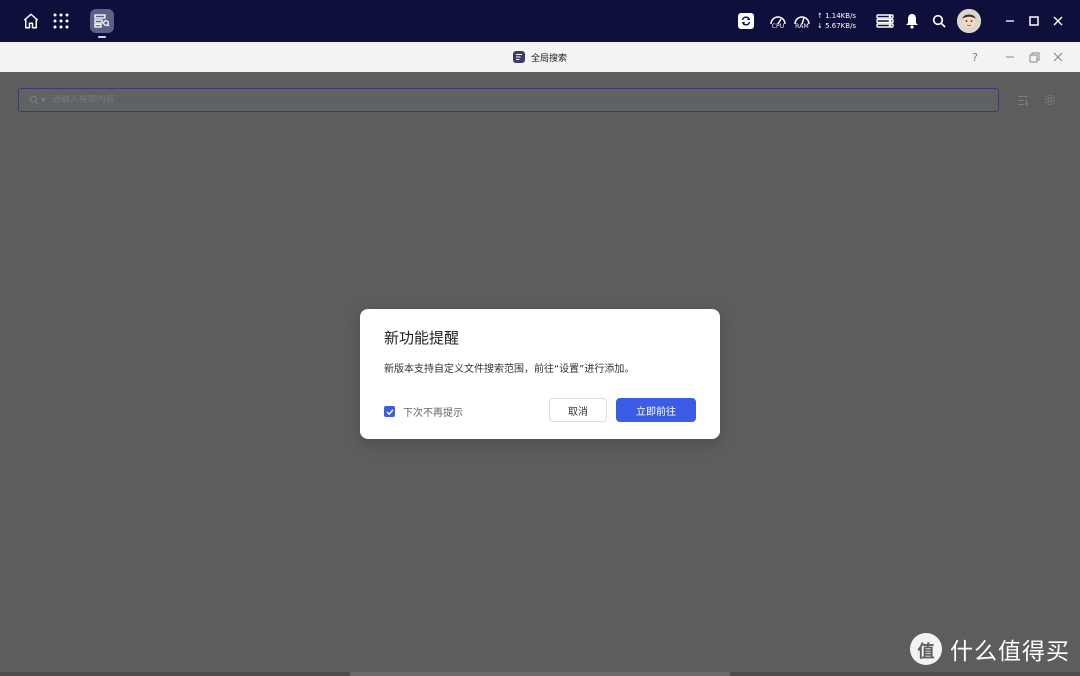 The image size is (1080, 676). I want to click on dialog-message: 新版本支持自定义文件搜索范围，前往“设置”进行添加。, so click(509, 369).